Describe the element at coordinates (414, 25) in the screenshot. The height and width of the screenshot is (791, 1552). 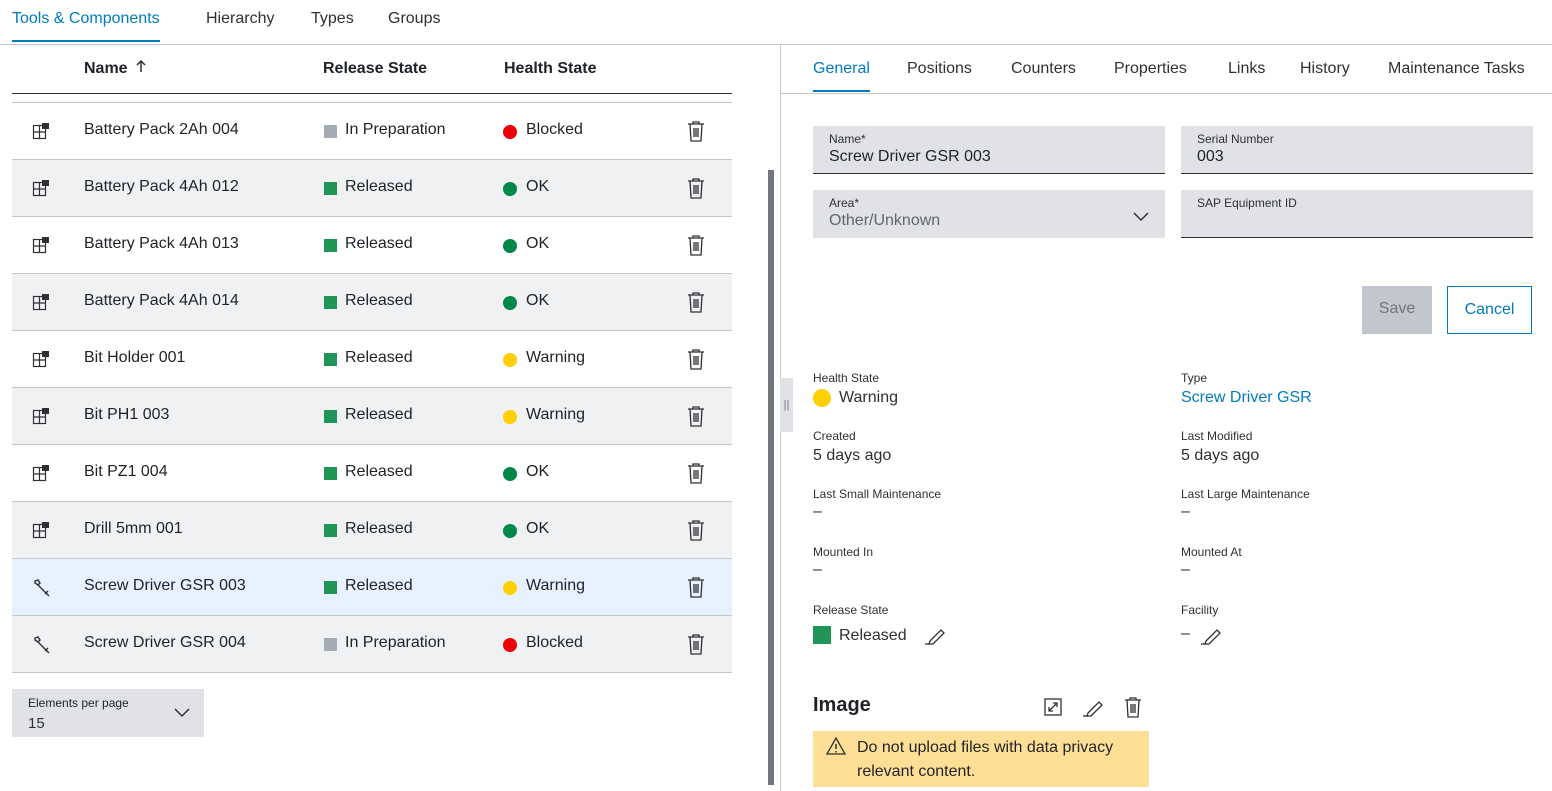
I see `tab-groups: Groups` at that location.